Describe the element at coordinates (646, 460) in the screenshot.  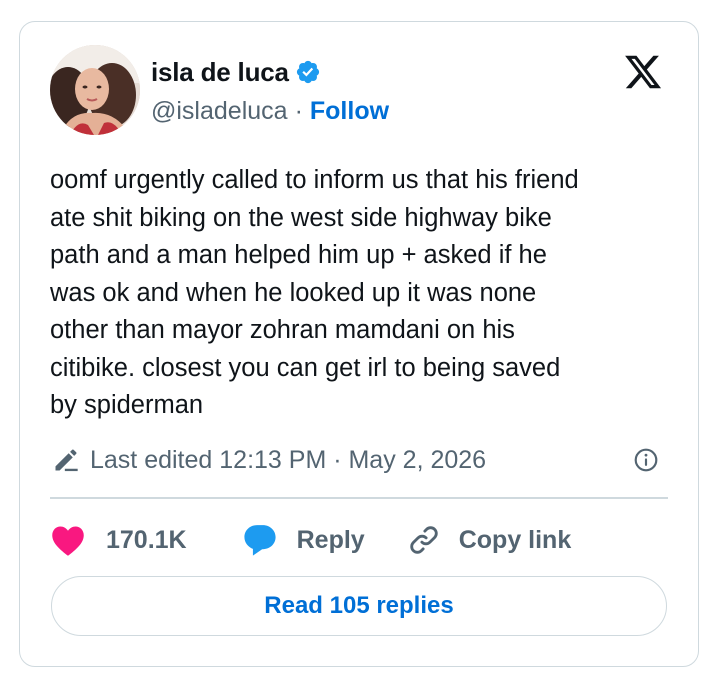
I see `info-icon` at that location.